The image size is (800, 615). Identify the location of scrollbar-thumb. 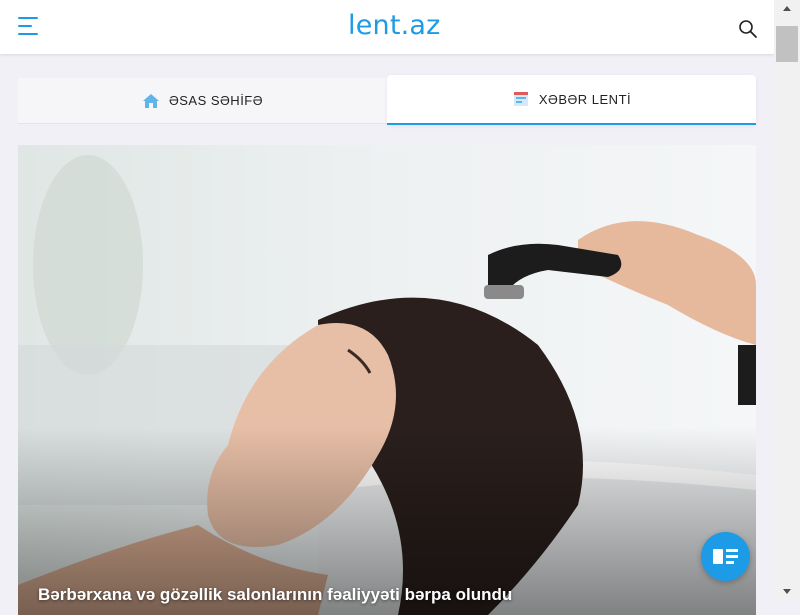
(787, 44).